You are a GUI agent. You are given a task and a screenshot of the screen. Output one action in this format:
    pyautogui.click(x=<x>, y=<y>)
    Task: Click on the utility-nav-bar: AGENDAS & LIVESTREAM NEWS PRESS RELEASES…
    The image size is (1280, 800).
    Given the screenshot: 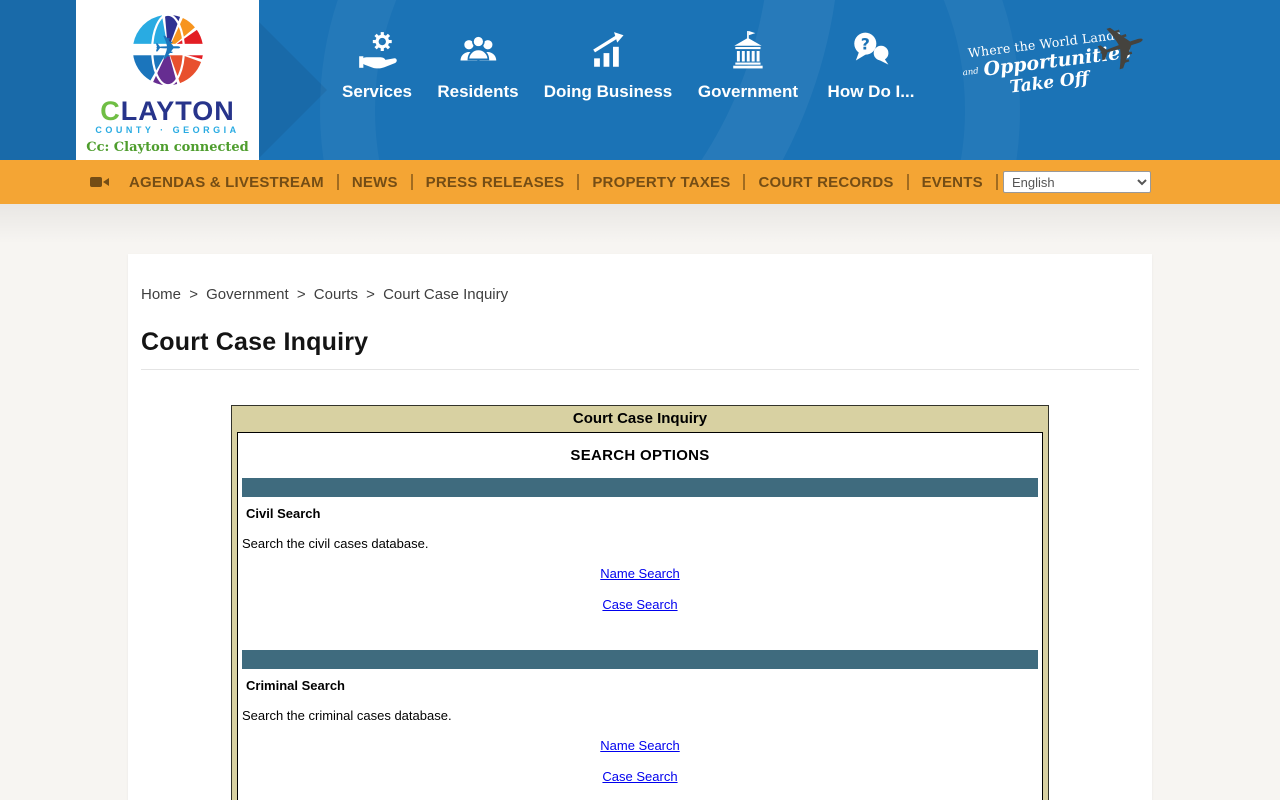 What is the action you would take?
    pyautogui.click(x=640, y=182)
    